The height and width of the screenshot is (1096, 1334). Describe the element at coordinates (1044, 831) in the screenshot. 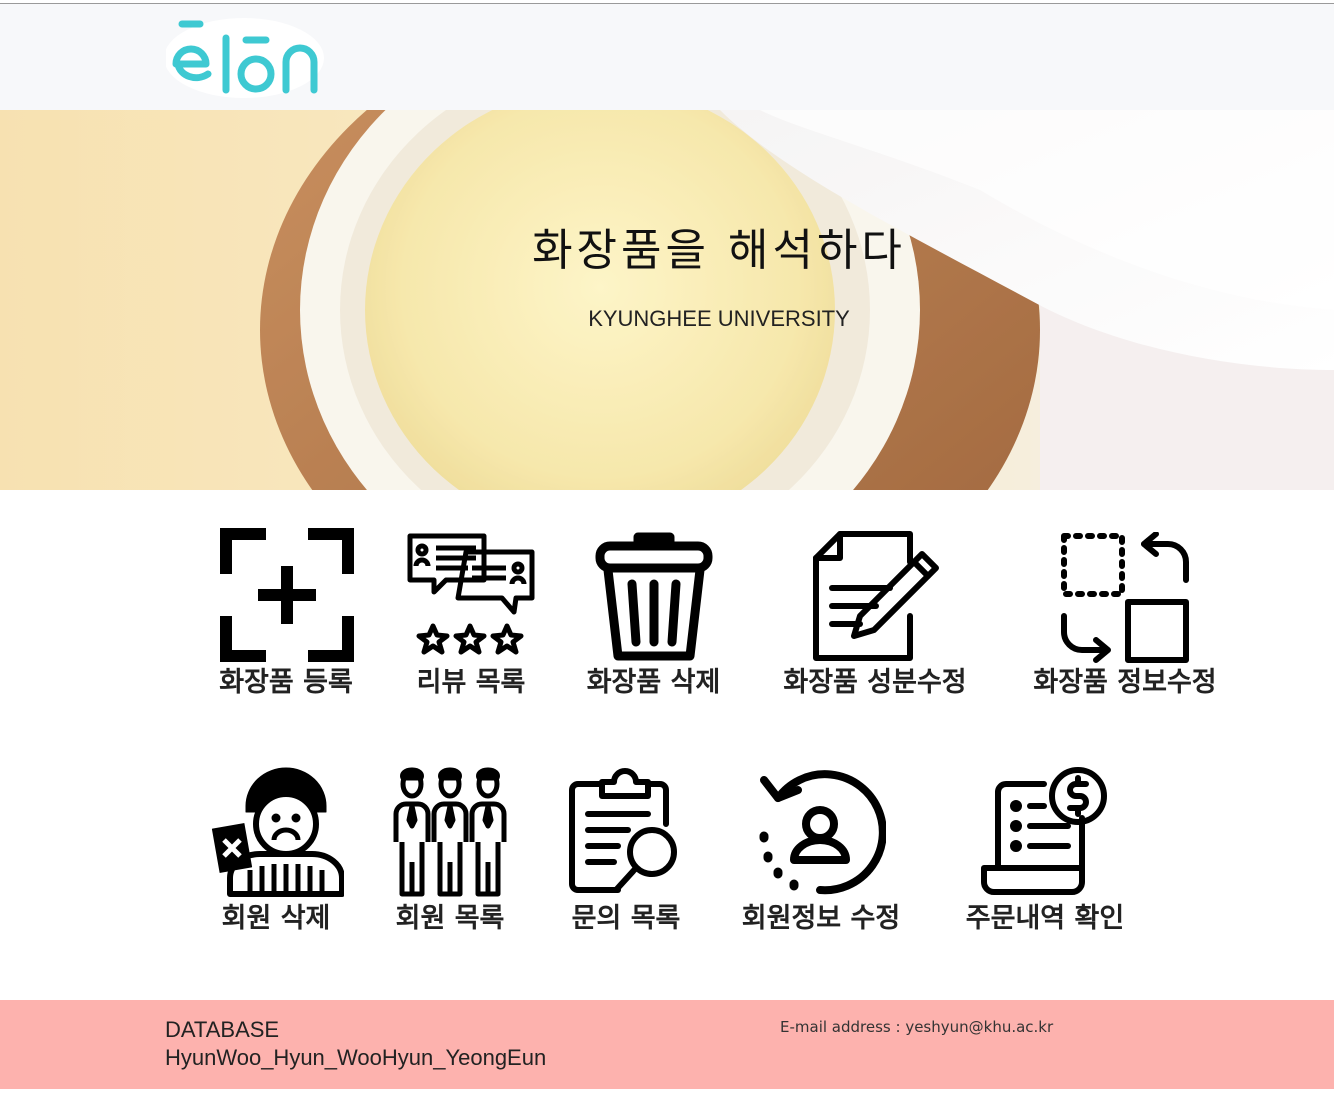

I see `order-receipt-icon` at that location.